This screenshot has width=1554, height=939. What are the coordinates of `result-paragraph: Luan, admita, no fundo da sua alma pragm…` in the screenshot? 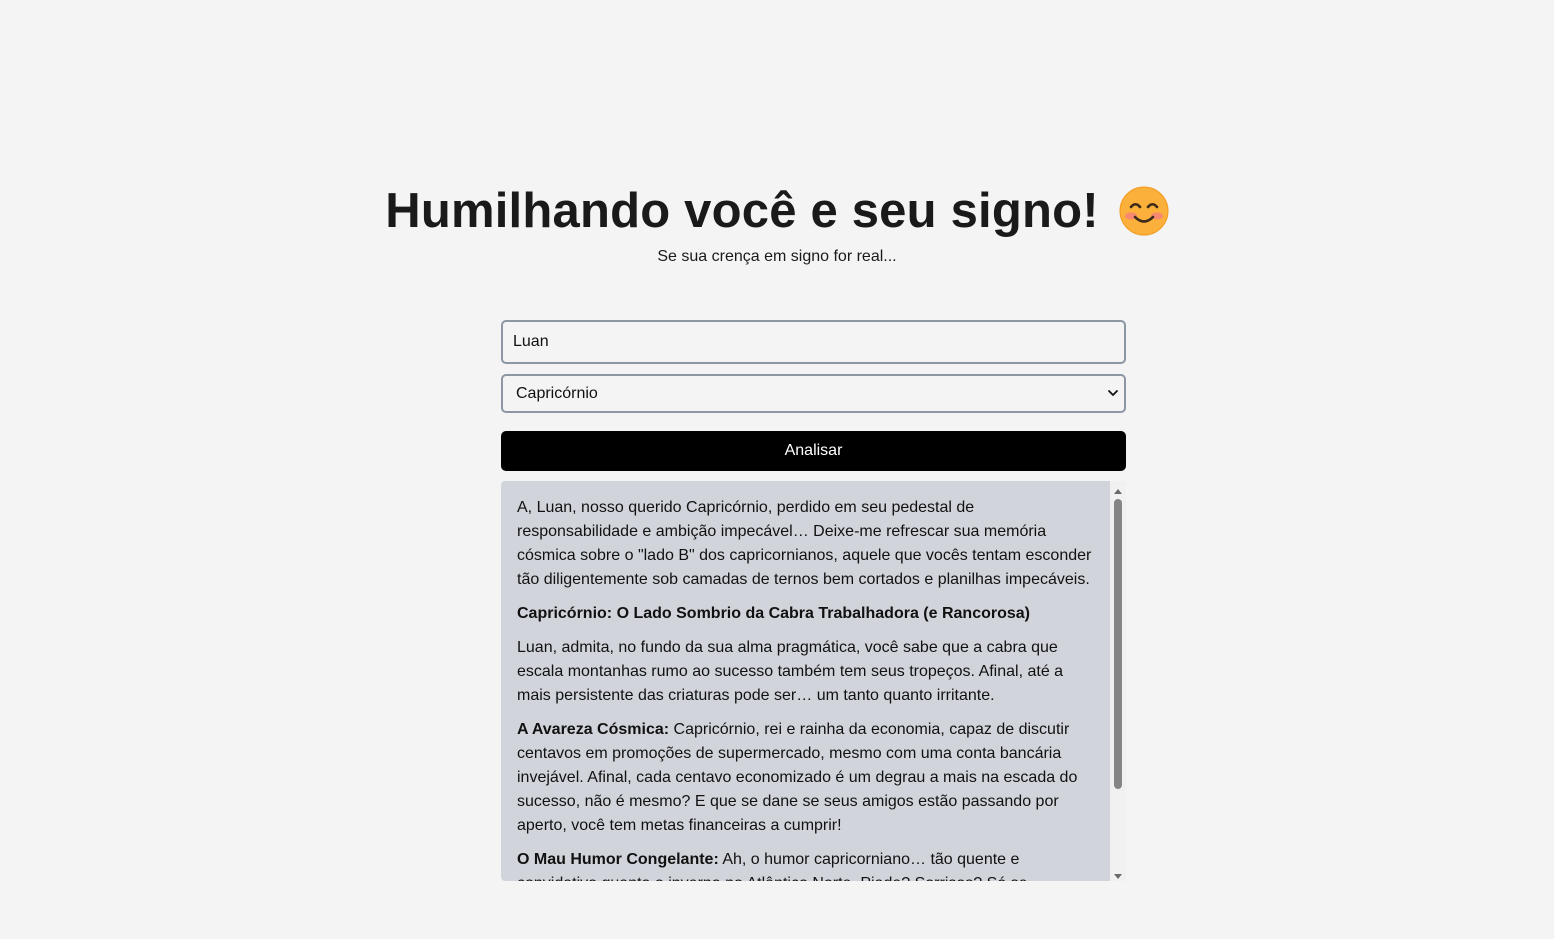 It's located at (790, 671).